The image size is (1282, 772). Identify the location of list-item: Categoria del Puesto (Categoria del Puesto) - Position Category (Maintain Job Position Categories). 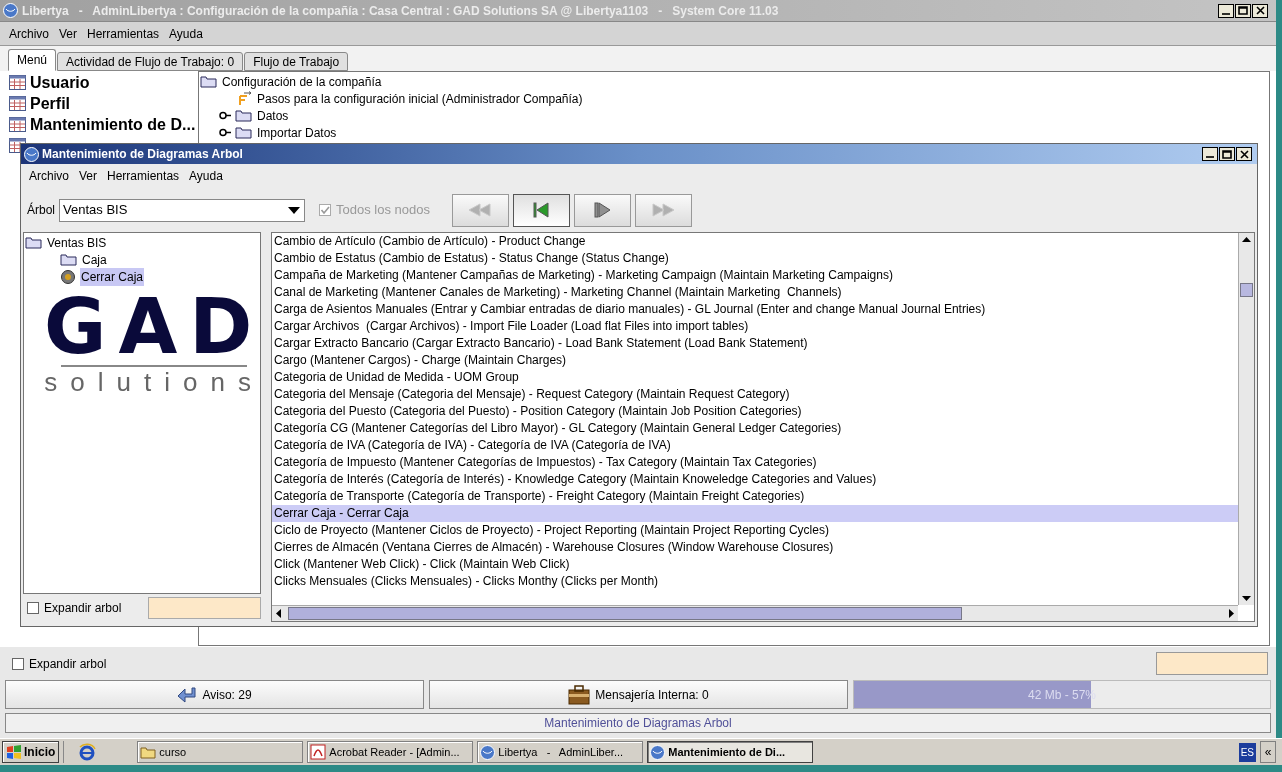
(755, 411).